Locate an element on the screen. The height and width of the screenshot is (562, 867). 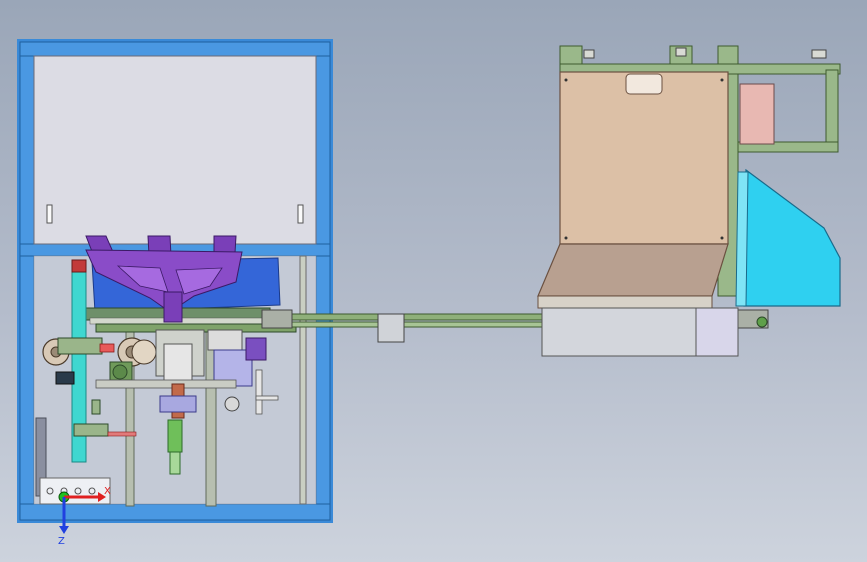
triad-z-arrow is located at coordinates (64, 530).